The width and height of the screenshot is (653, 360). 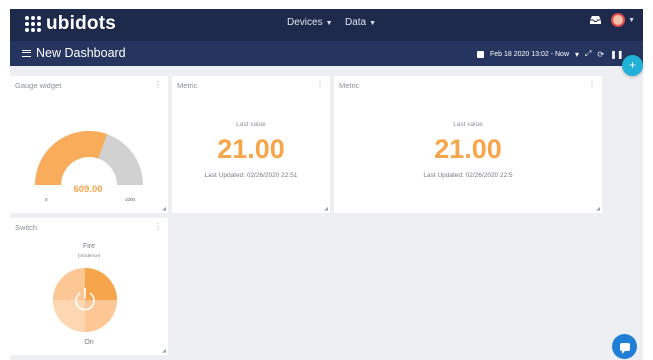 I want to click on refresh-icon: ⟳, so click(x=600, y=54).